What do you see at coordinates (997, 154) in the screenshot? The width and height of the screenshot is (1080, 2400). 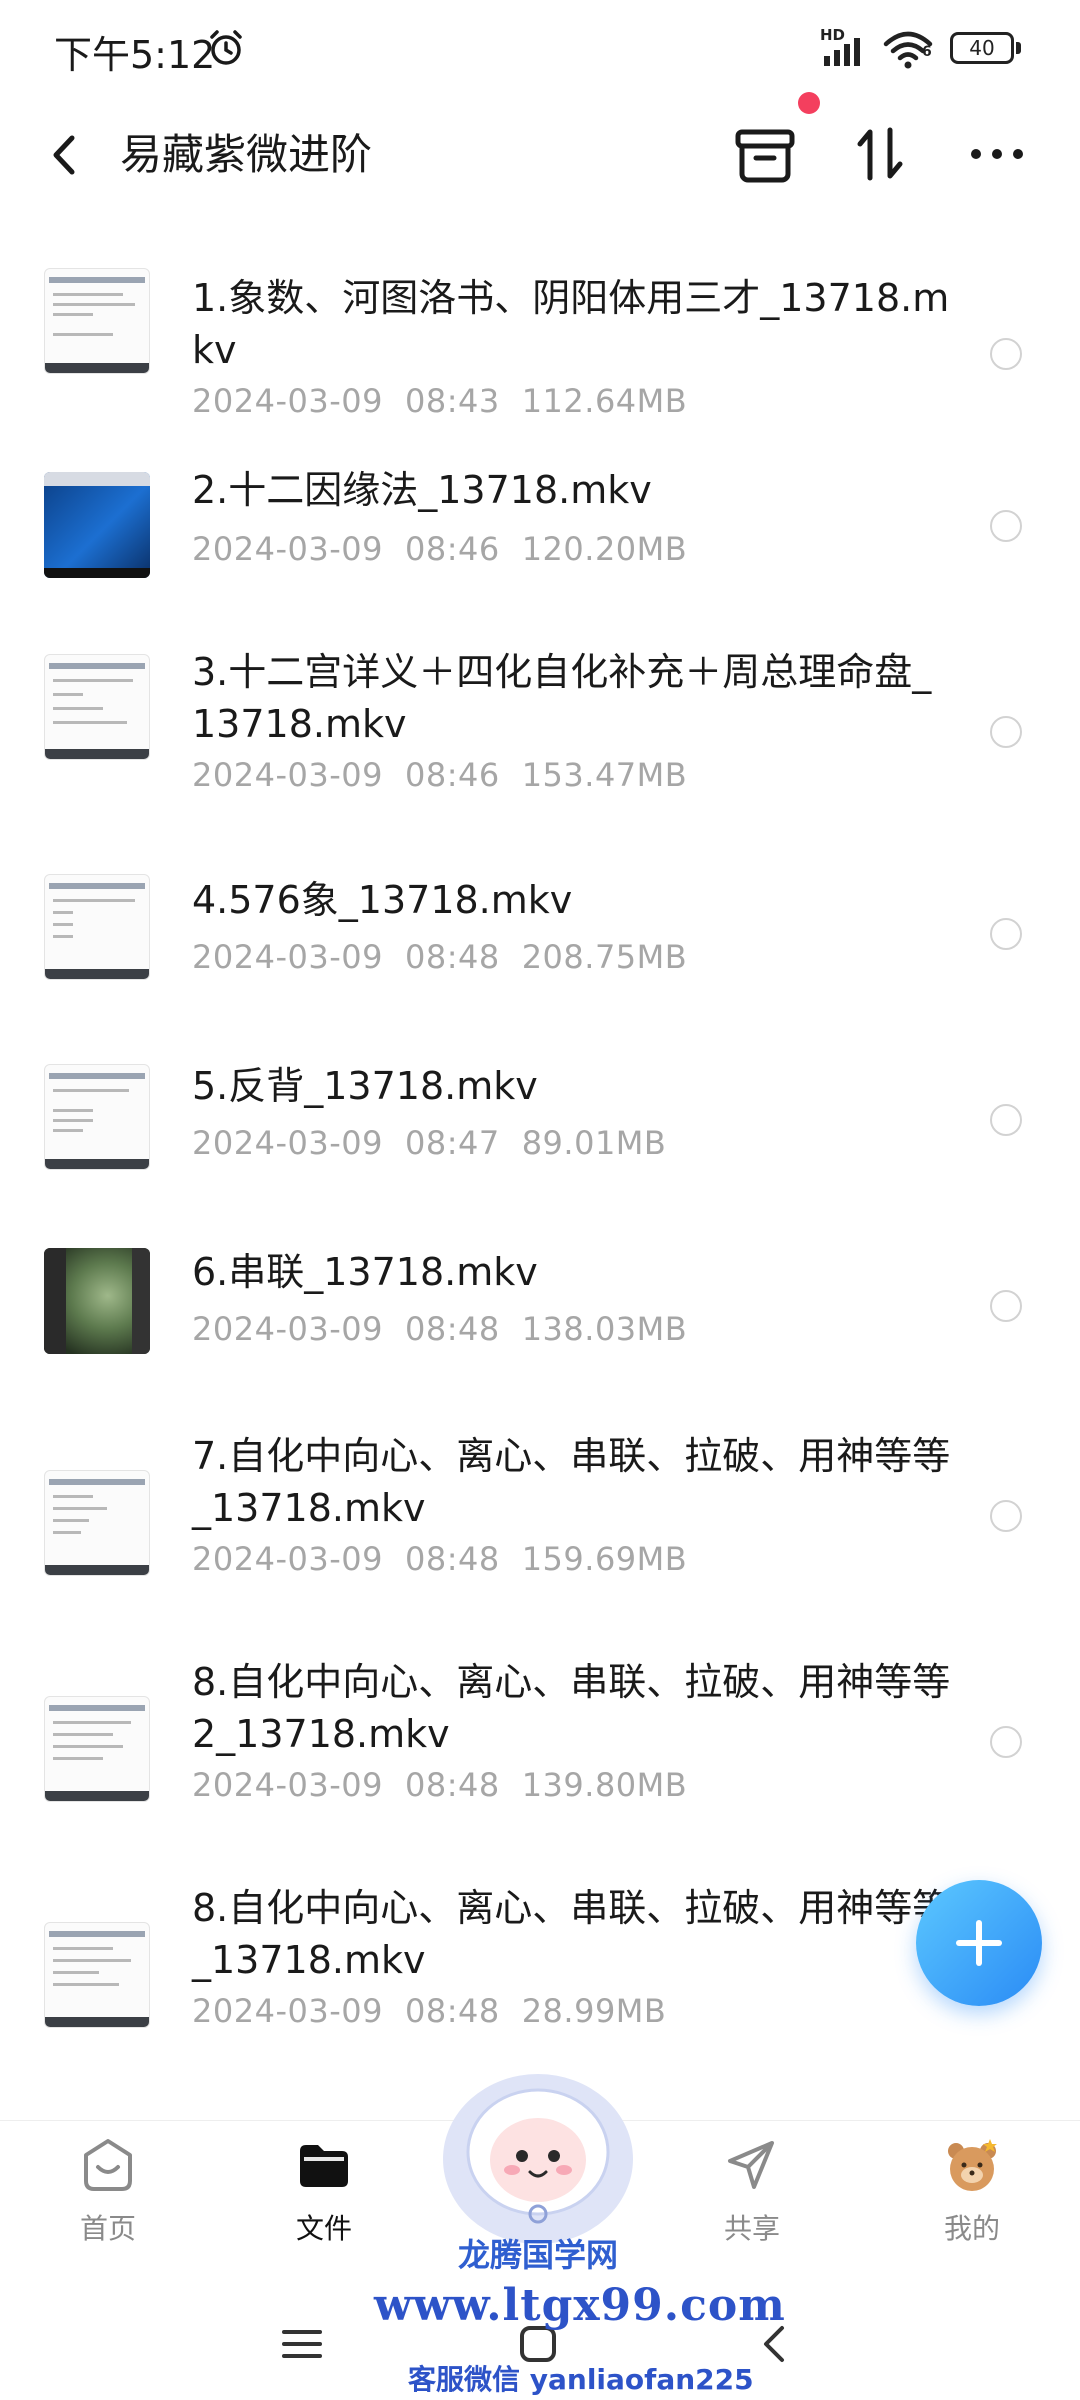 I see `more-options-icon` at bounding box center [997, 154].